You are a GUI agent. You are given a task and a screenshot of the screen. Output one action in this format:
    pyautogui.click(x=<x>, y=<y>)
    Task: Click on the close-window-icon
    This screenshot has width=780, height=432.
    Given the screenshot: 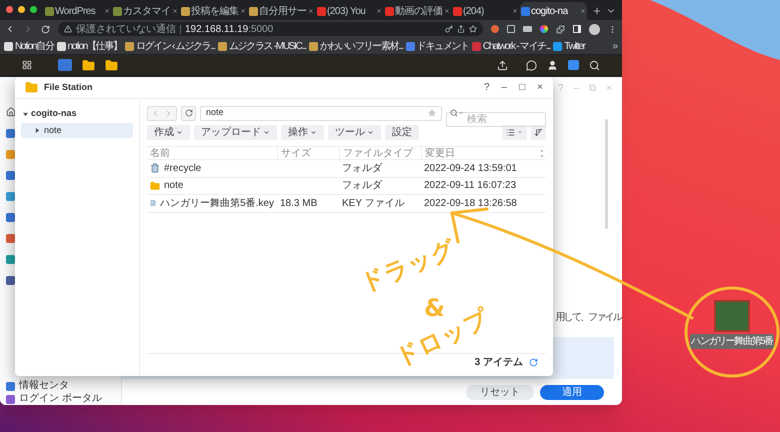 What is the action you would take?
    pyautogui.click(x=9, y=9)
    